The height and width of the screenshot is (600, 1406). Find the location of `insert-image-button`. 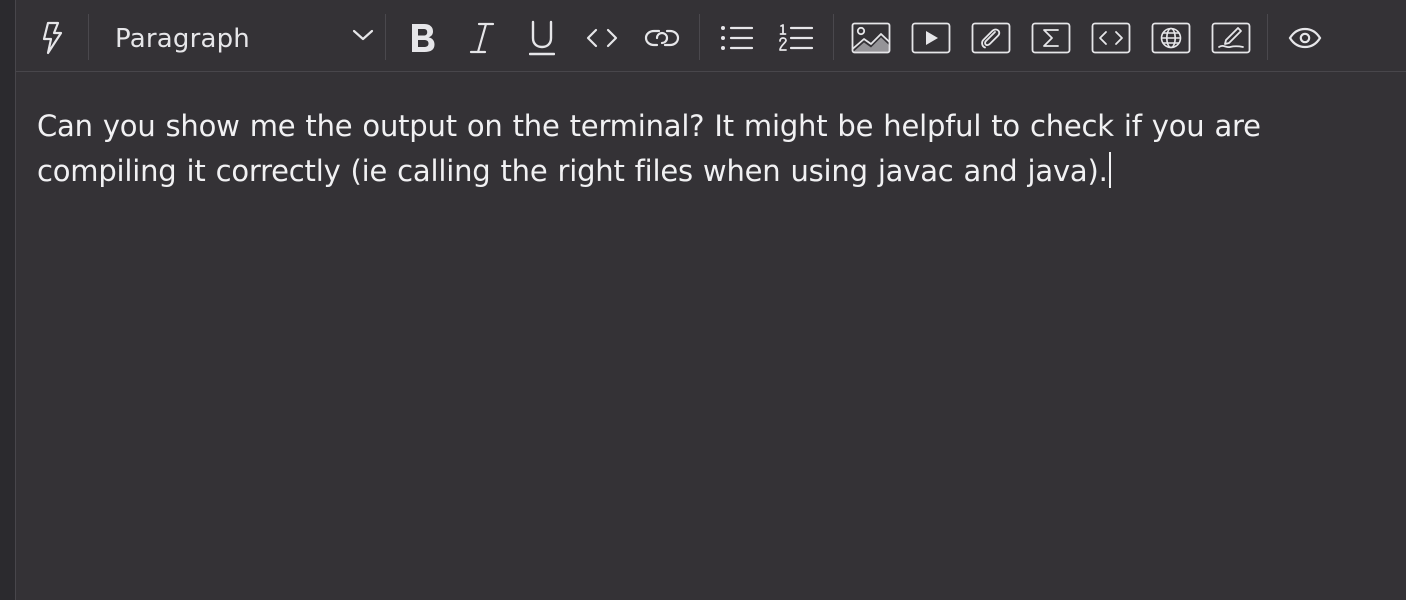

insert-image-button is located at coordinates (871, 38).